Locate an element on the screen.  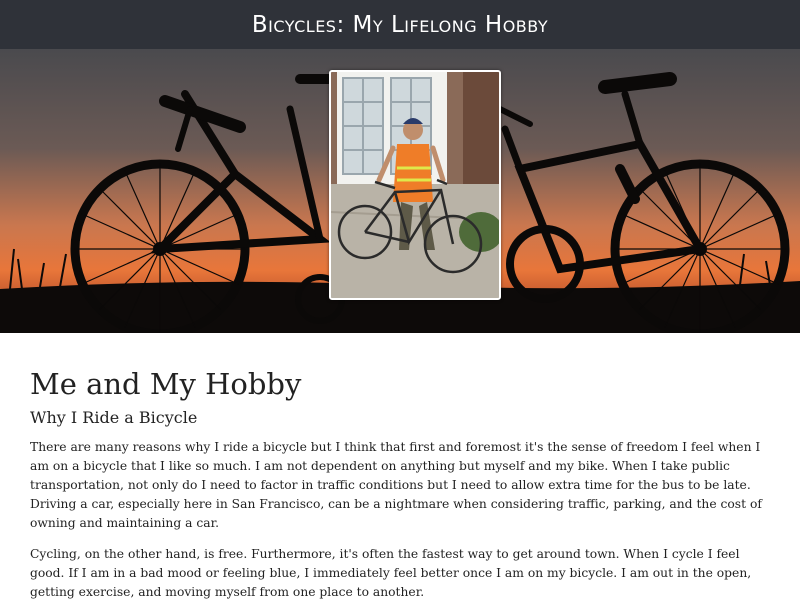
site-title: Bicycles: My Lifelong Hobby is located at coordinates (400, 24).